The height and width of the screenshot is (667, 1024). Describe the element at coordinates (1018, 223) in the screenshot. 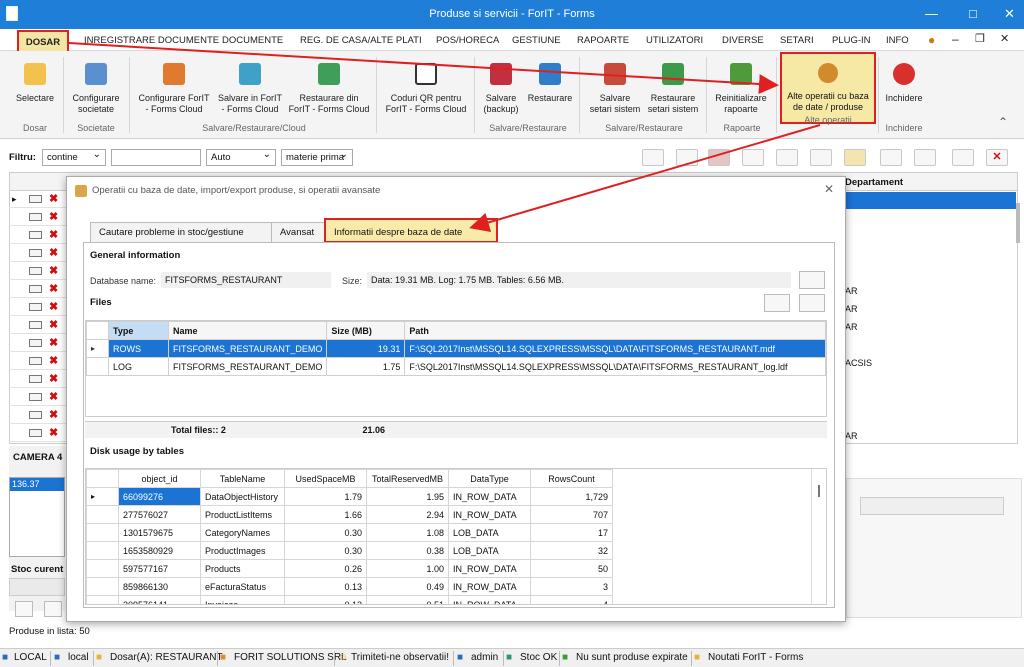

I see `grid-scrollbar` at that location.